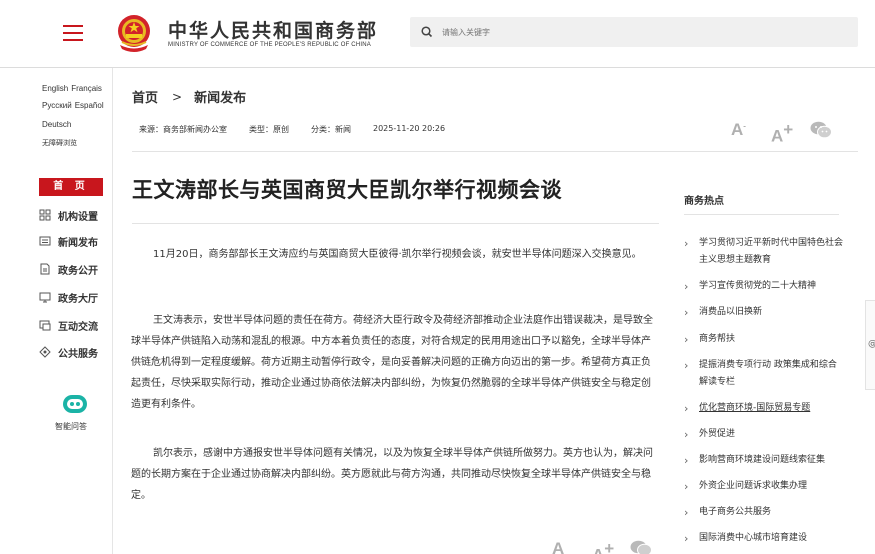  What do you see at coordinates (71, 426) in the screenshot?
I see `assistant-label: 智能问答` at bounding box center [71, 426].